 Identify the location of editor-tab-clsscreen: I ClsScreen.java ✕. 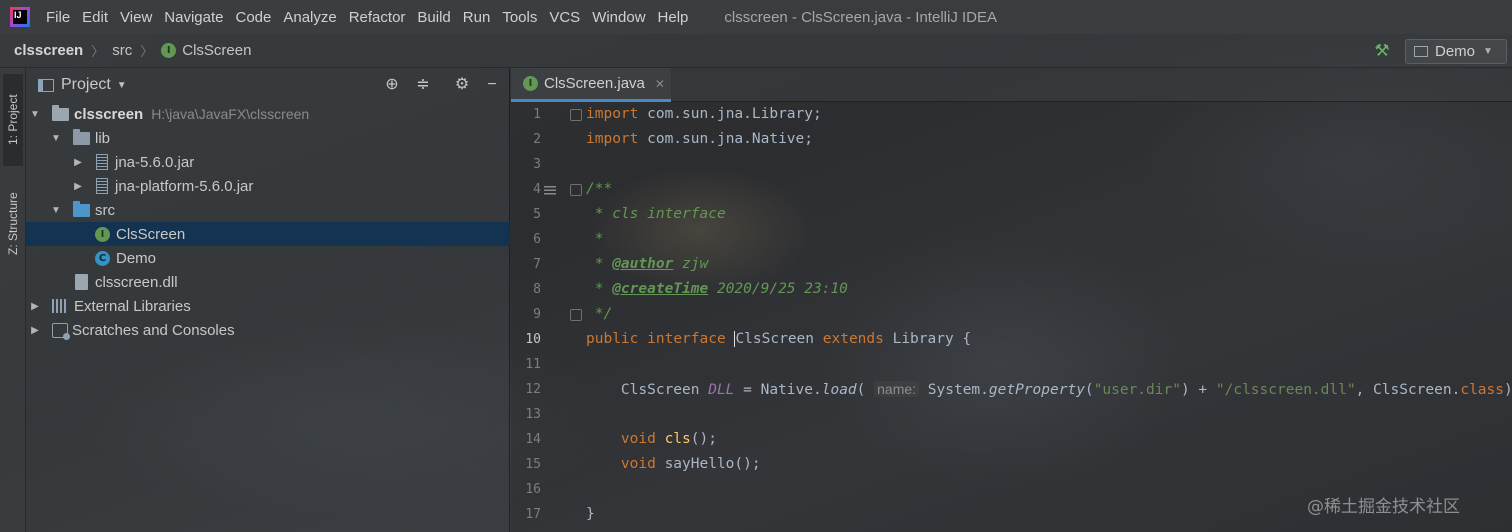
(591, 85).